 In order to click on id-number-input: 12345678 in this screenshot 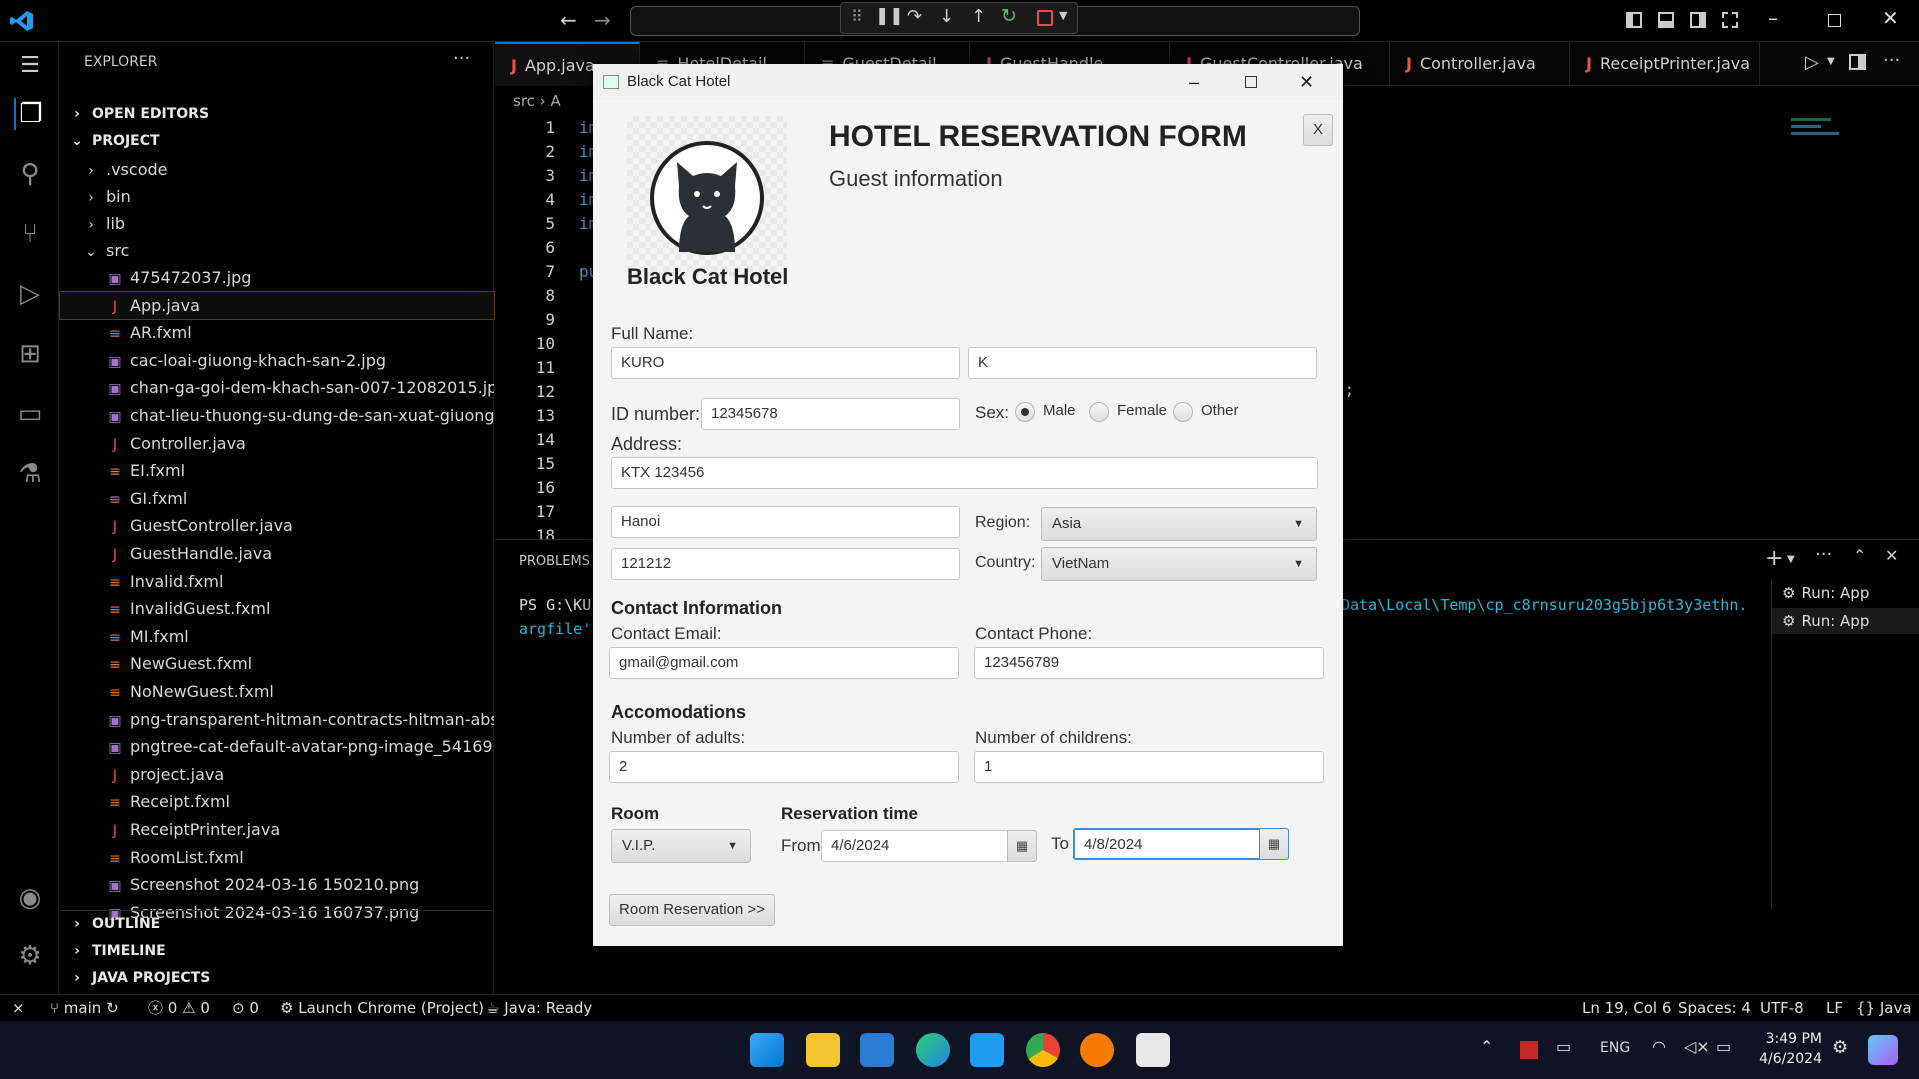, I will do `click(830, 414)`.